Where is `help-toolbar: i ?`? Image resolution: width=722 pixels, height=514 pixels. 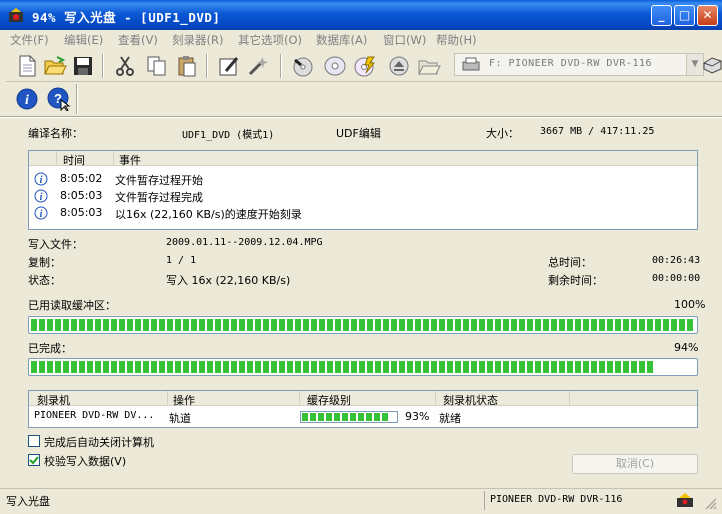 help-toolbar: i ? is located at coordinates (364, 100).